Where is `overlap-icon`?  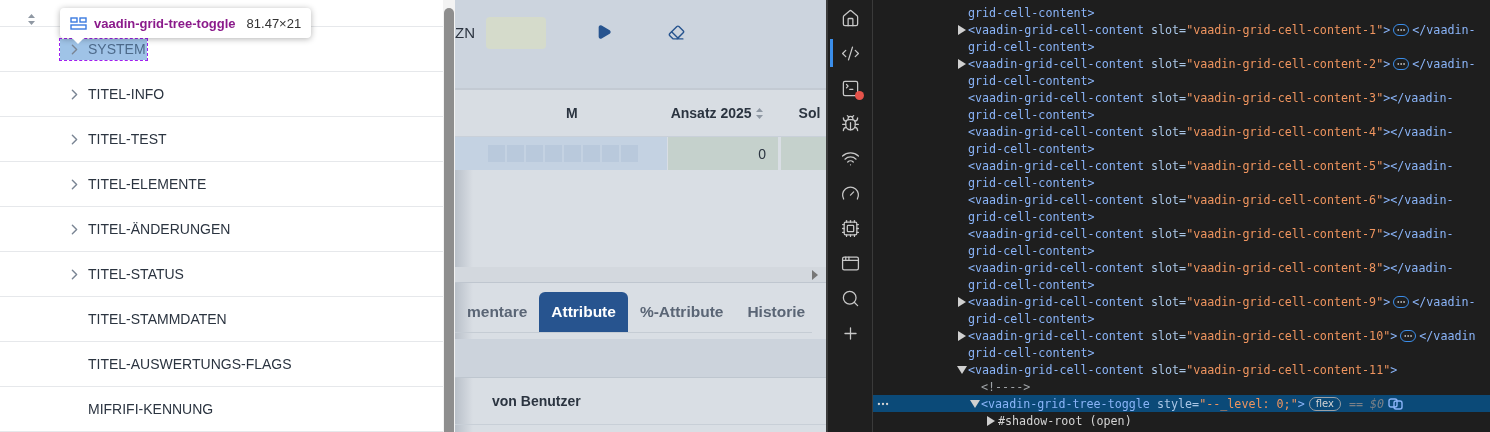
overlap-icon is located at coordinates (1396, 403).